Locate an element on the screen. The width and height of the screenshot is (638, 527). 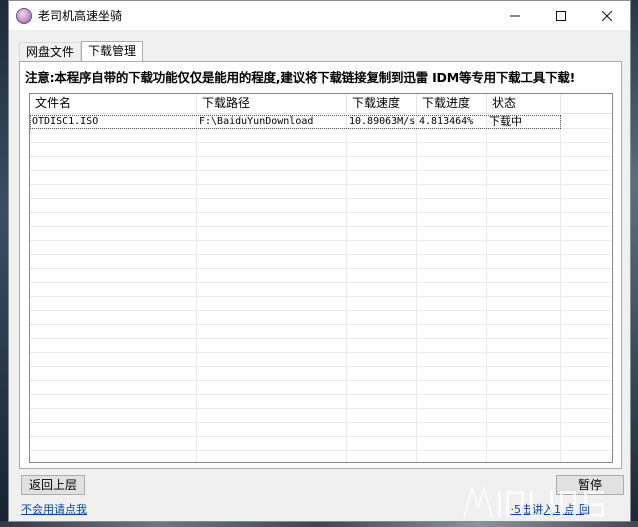
list-header: 文件名 下载路径 下载速度 下载进度 状态 is located at coordinates (321, 104).